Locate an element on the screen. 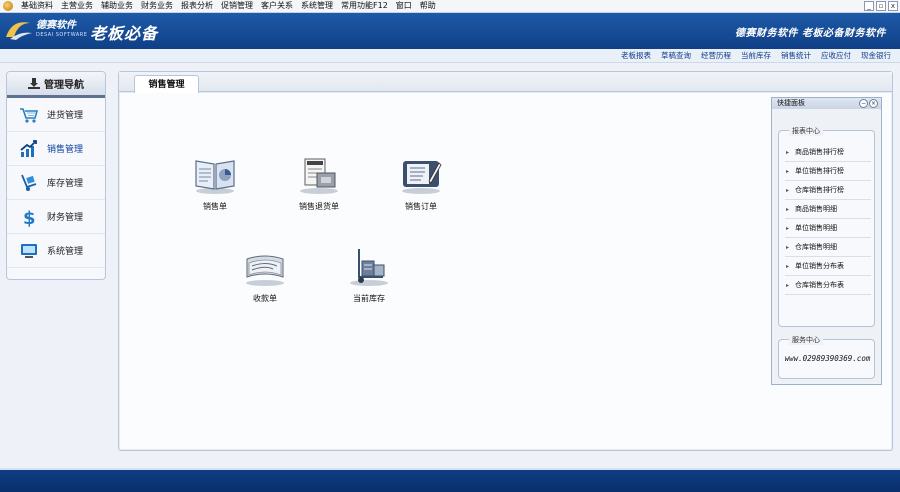  nav-item-label: 销售管理 is located at coordinates (65, 150).